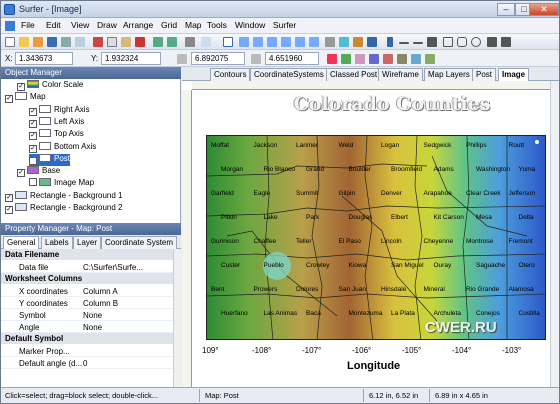 This screenshot has width=560, height=404. Describe the element at coordinates (332, 59) in the screenshot. I see `color-scale-icon` at that location.